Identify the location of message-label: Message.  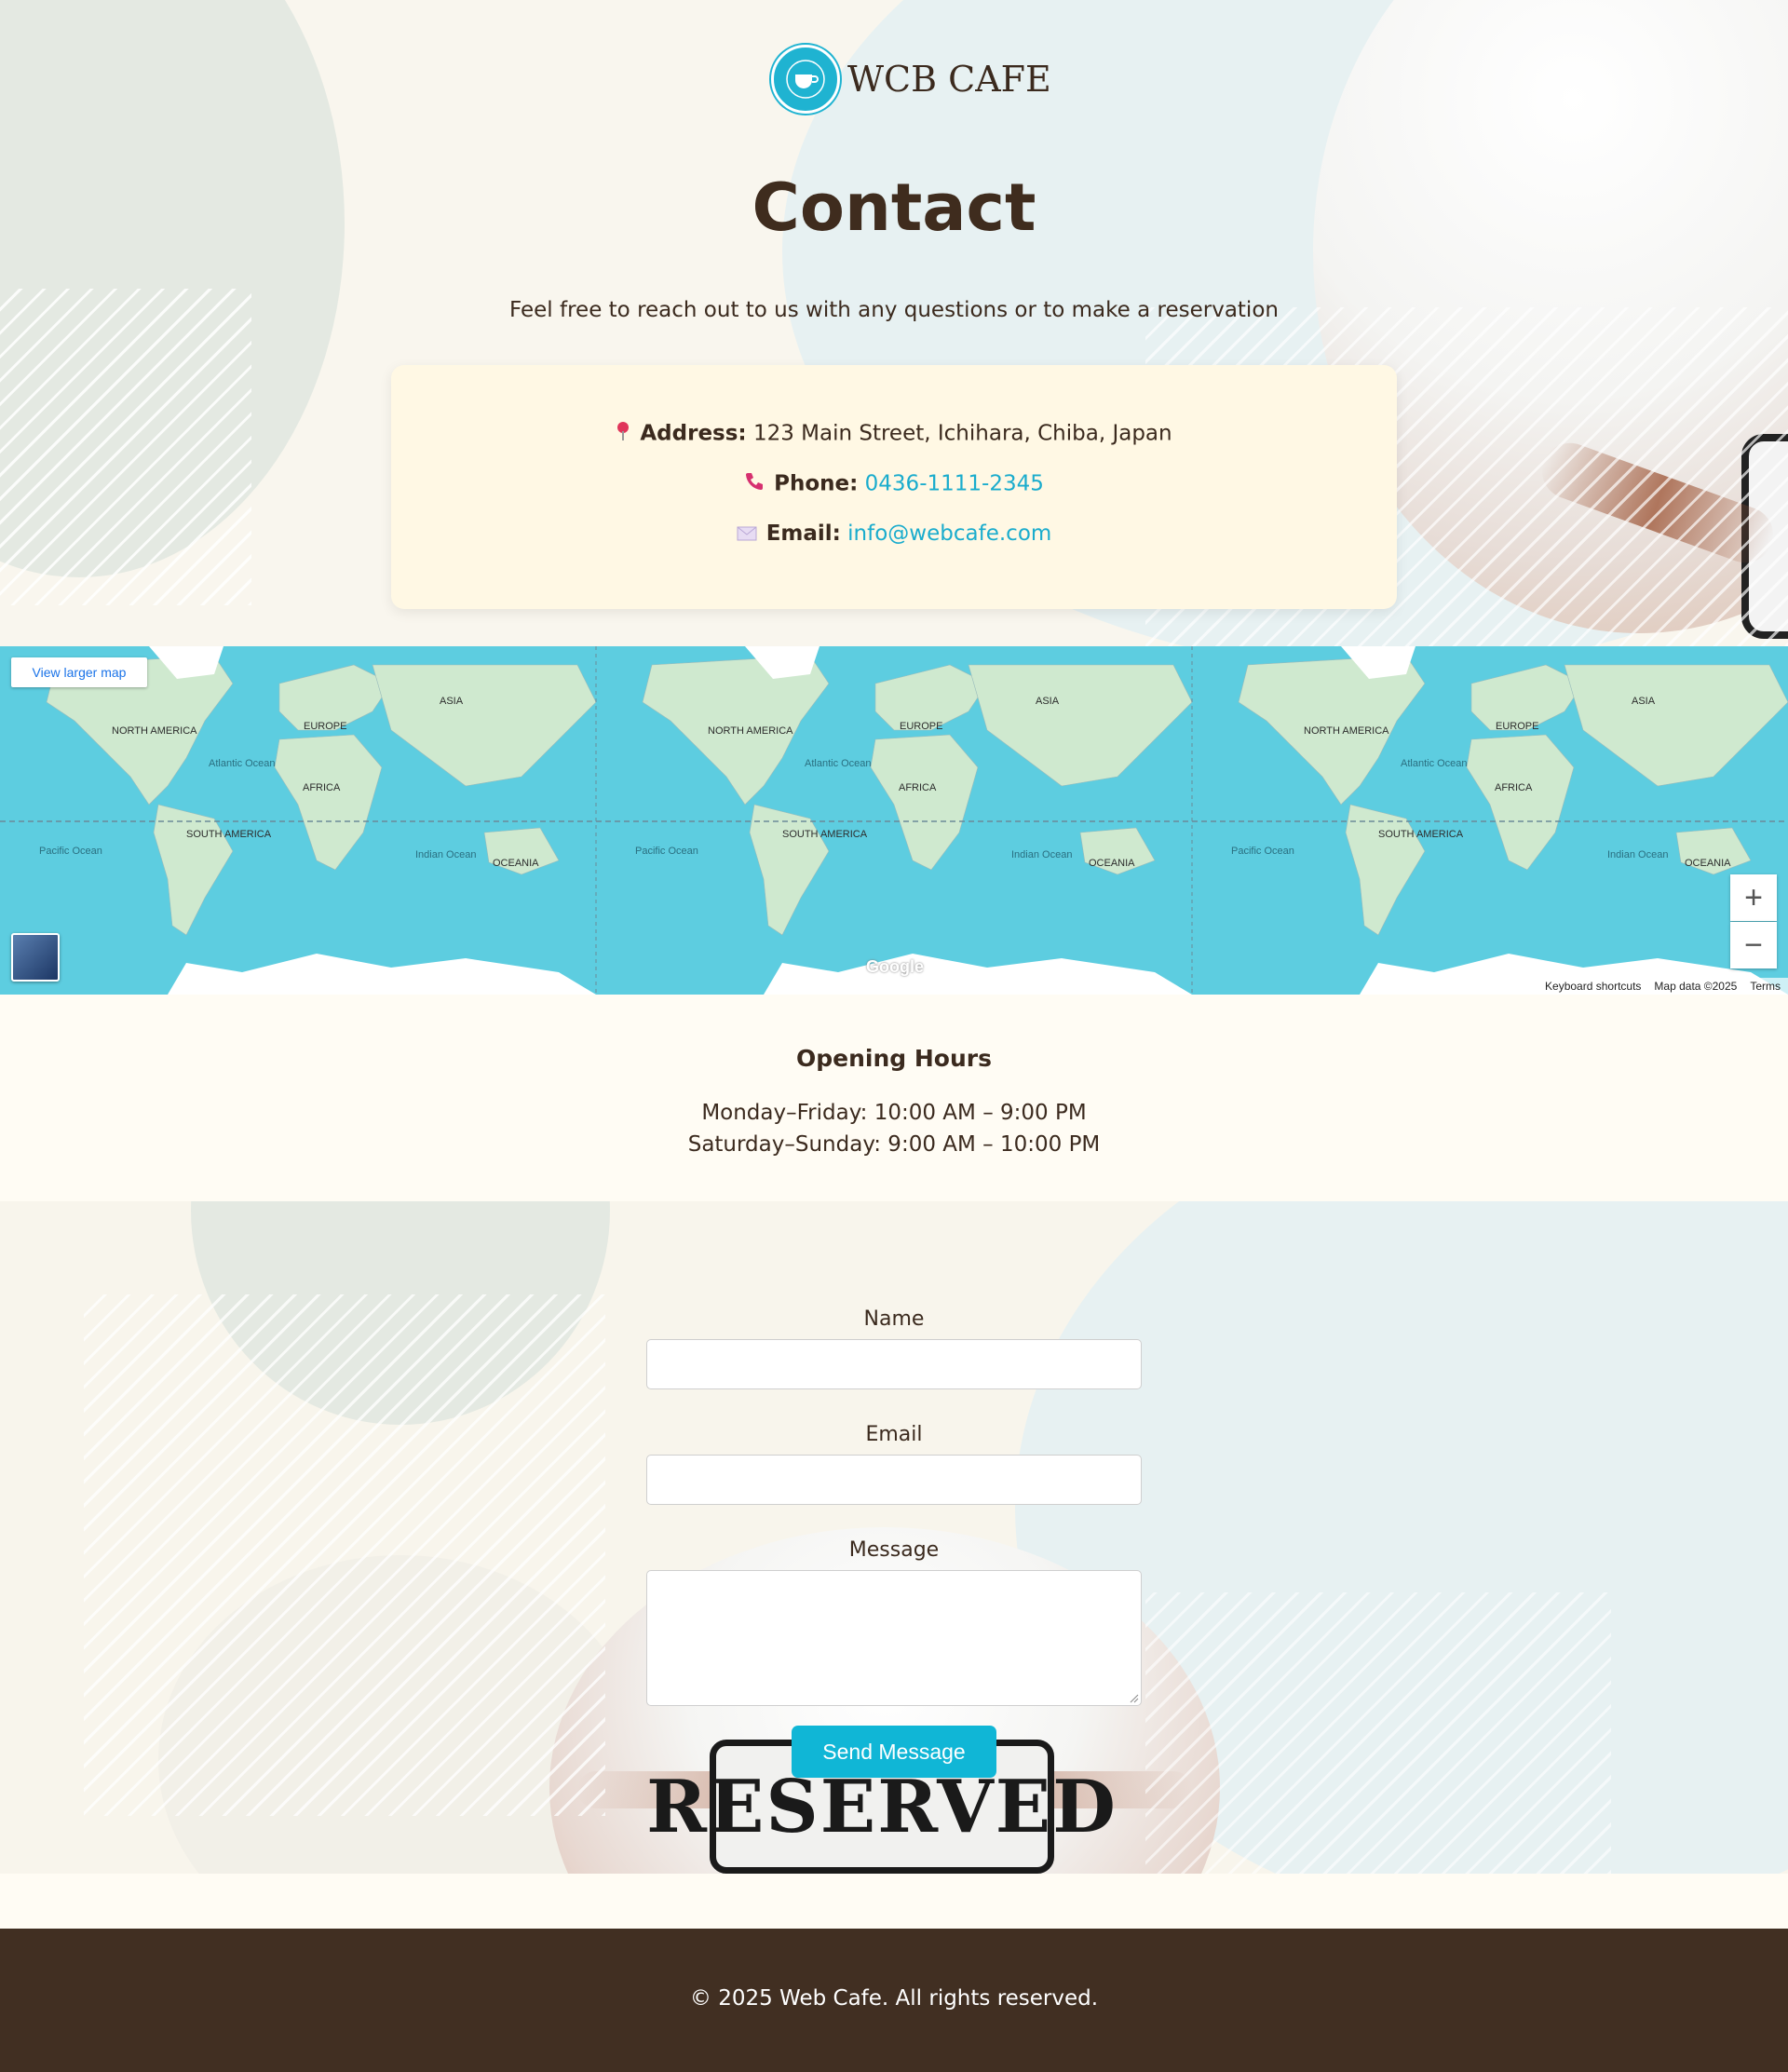
(894, 1550).